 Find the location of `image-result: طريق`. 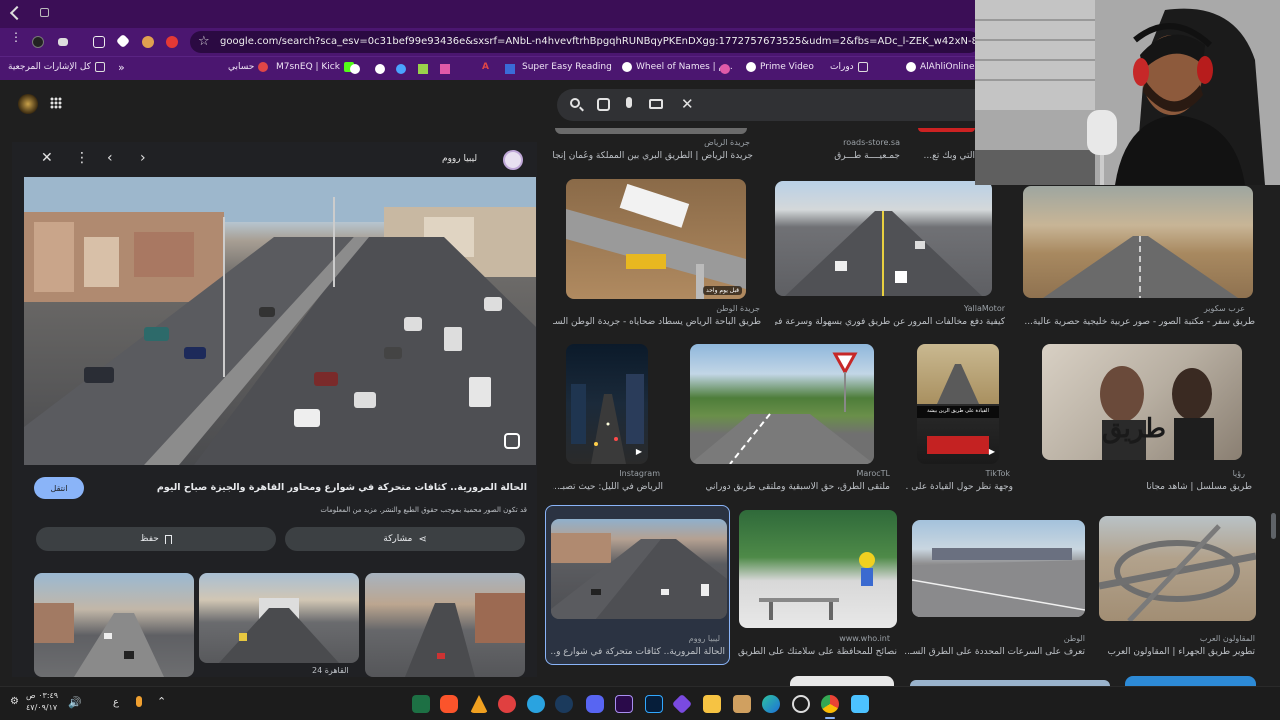

image-result: طريق is located at coordinates (1142, 402).